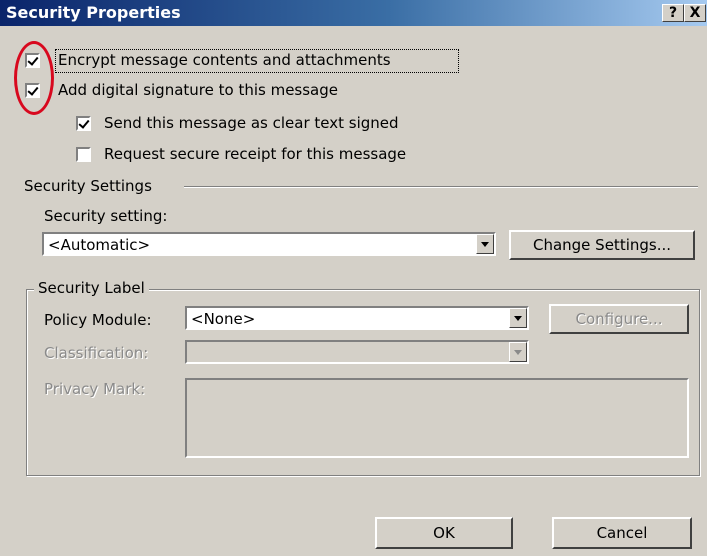 The image size is (707, 556). Describe the element at coordinates (91, 288) in the screenshot. I see `security-label-group-label: Security Label` at that location.